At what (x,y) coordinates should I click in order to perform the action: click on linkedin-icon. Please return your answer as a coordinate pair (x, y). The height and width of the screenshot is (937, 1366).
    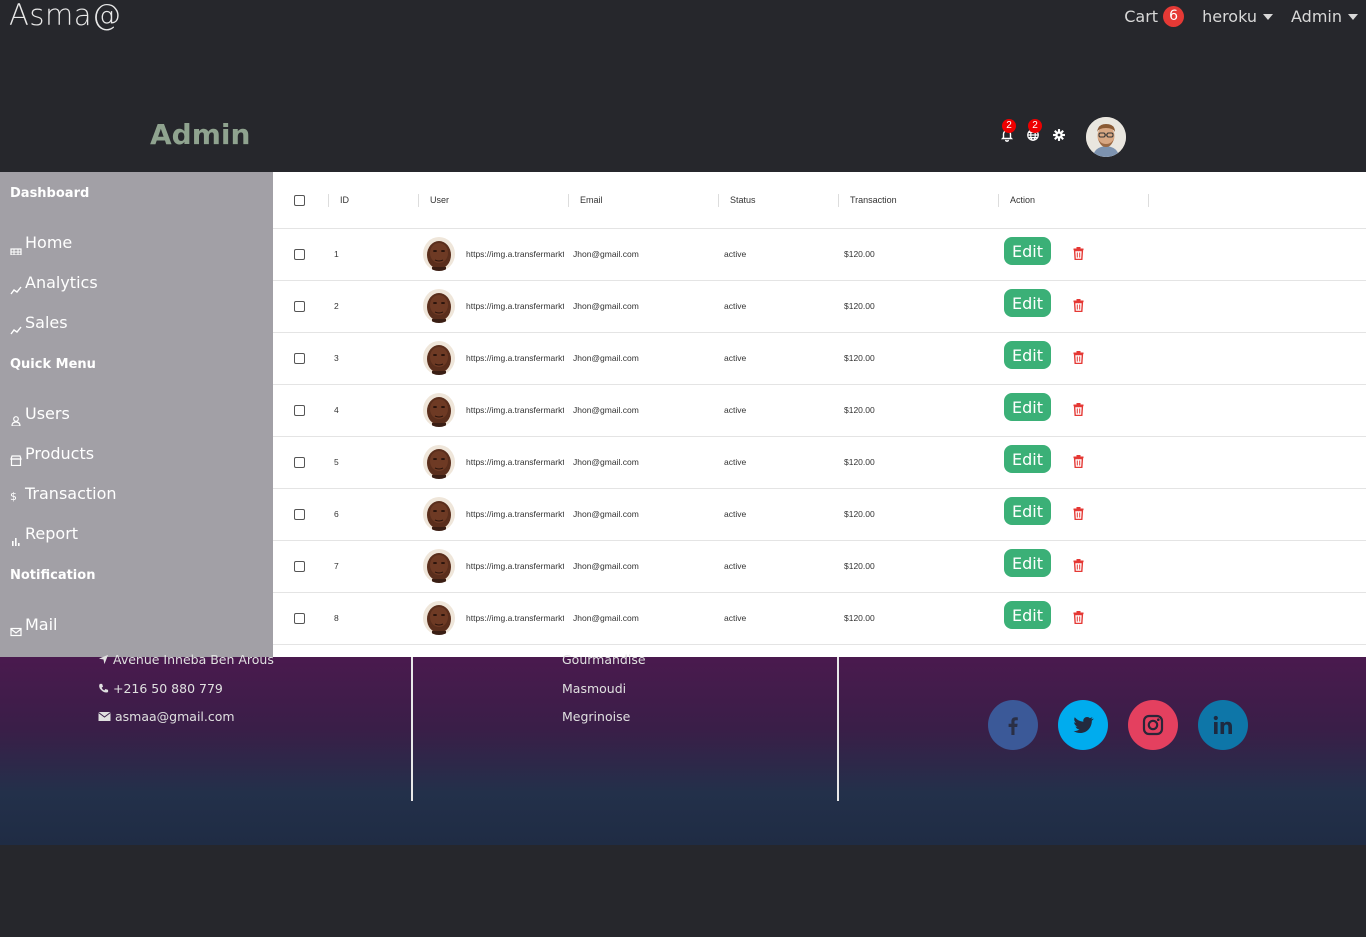
    Looking at the image, I should click on (1223, 725).